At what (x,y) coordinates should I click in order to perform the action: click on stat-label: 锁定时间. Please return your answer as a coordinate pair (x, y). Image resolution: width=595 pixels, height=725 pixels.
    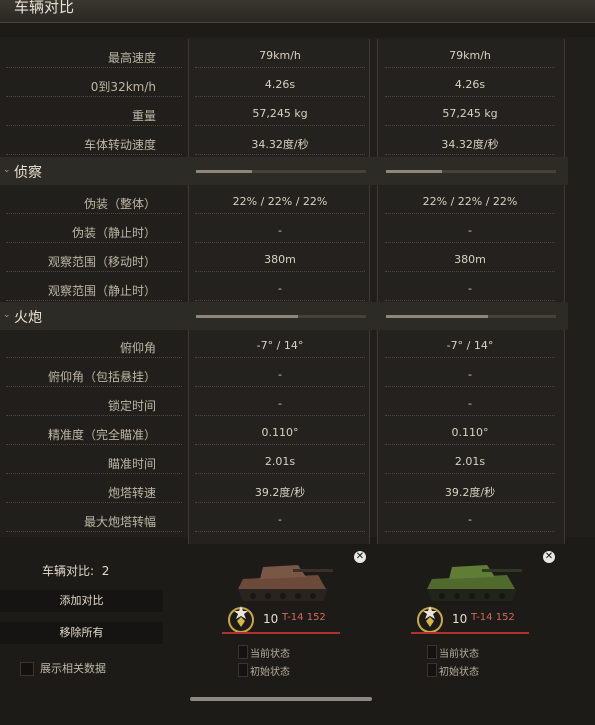
    Looking at the image, I should click on (131, 406).